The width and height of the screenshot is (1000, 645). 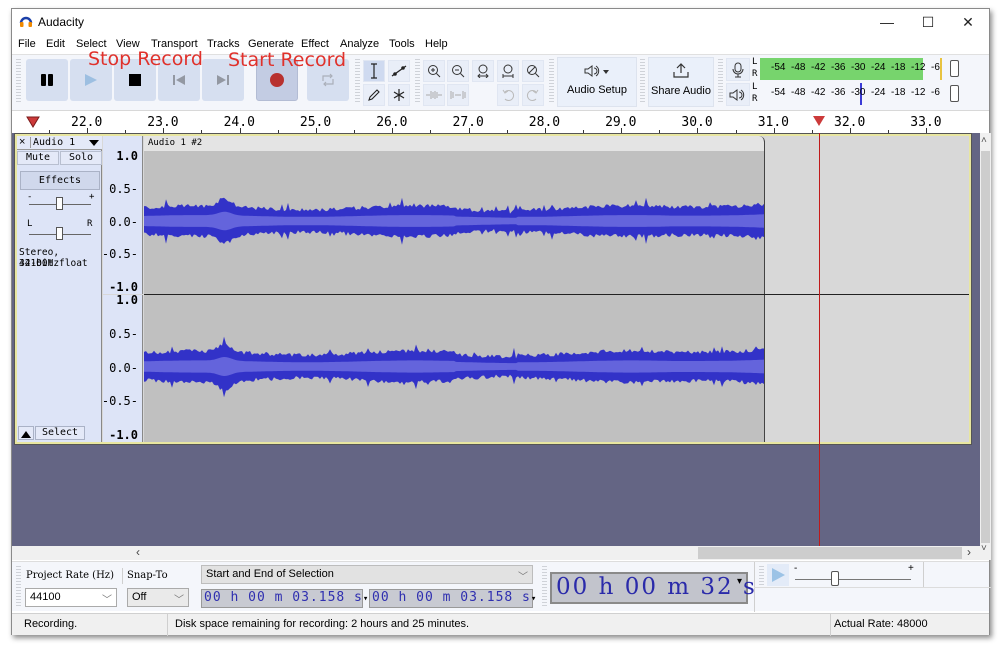 I want to click on chevron-down-icon: ﹀, so click(x=179, y=600).